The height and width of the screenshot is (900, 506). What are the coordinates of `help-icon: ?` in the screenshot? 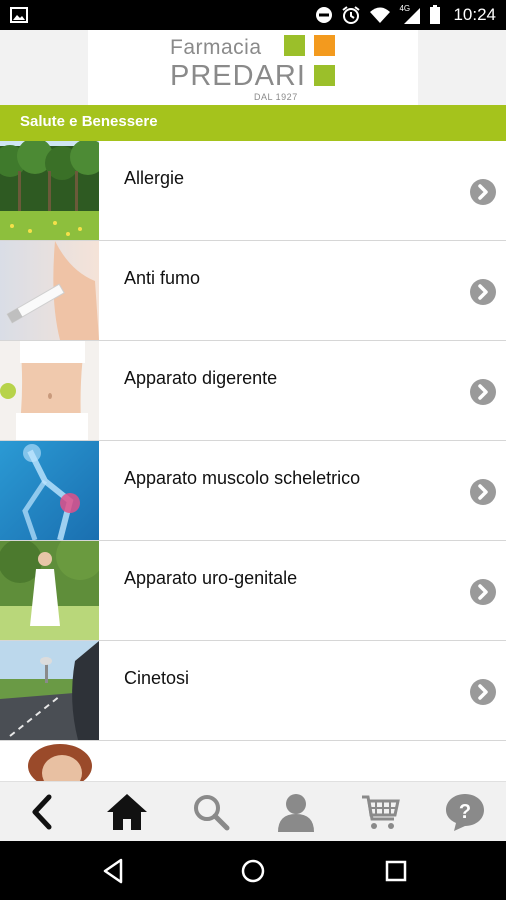 It's located at (465, 812).